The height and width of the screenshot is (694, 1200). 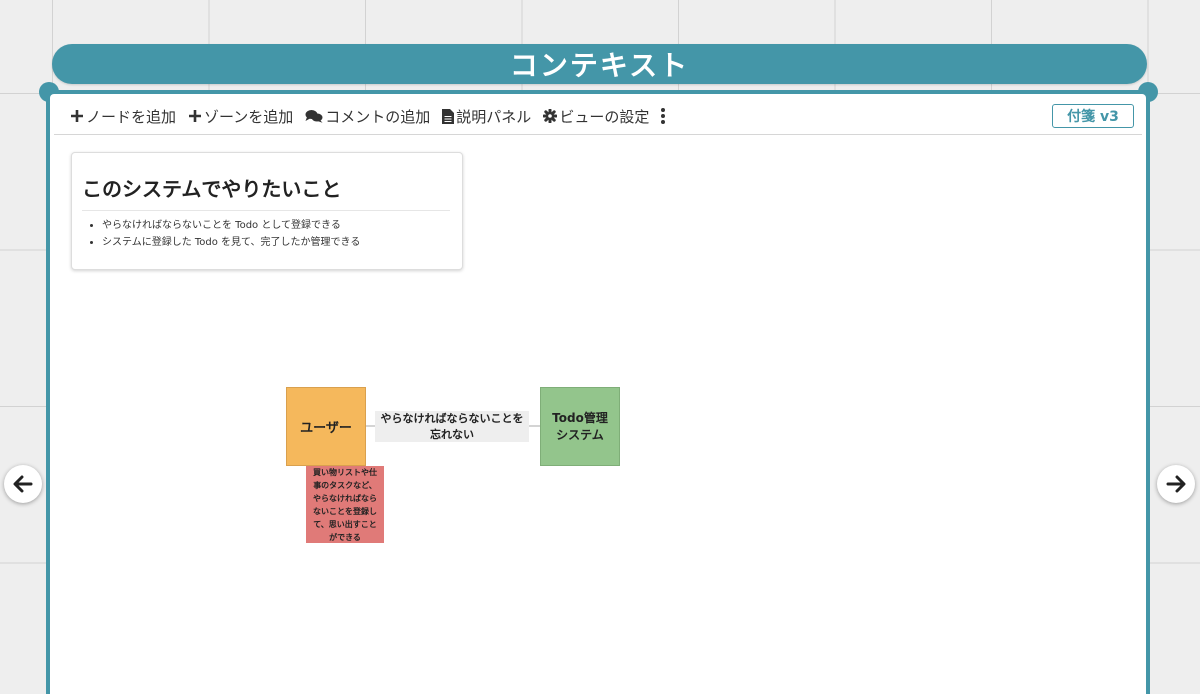 I want to click on comment-line: 買い物リストや仕, so click(x=345, y=472).